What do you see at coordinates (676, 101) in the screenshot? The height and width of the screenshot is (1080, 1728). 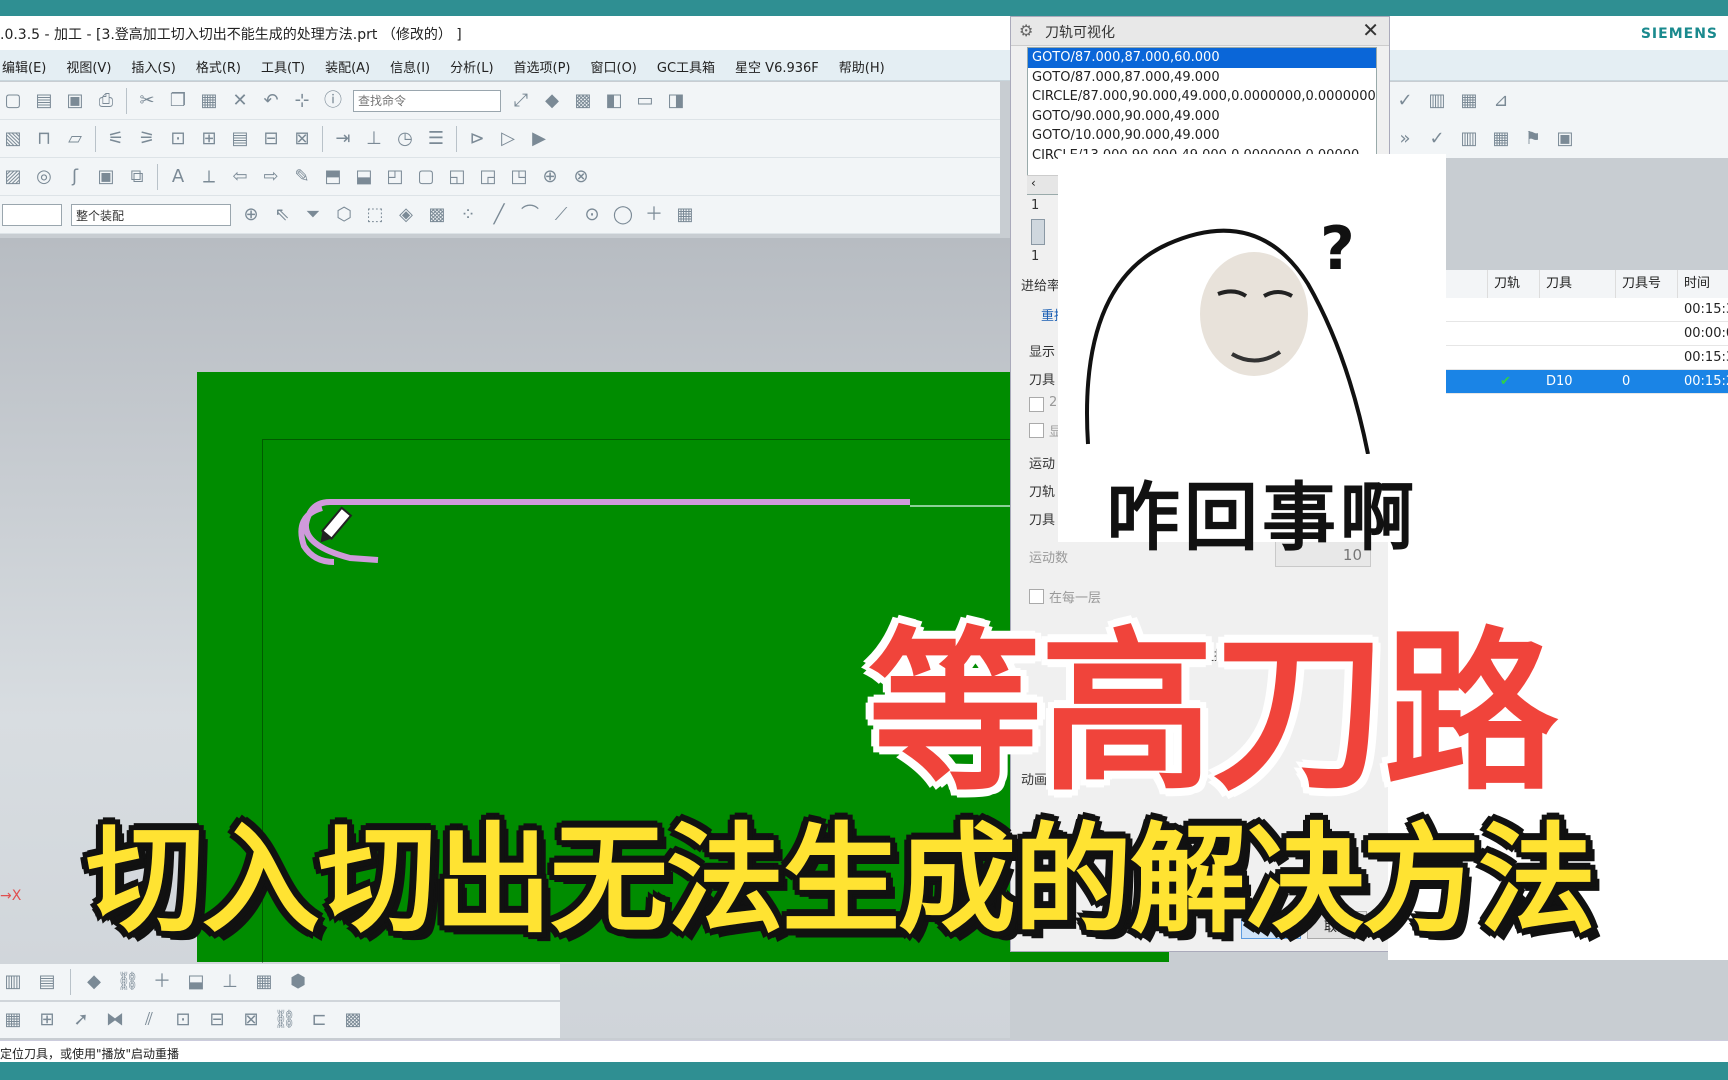 I see `section-view-icon: ◨` at bounding box center [676, 101].